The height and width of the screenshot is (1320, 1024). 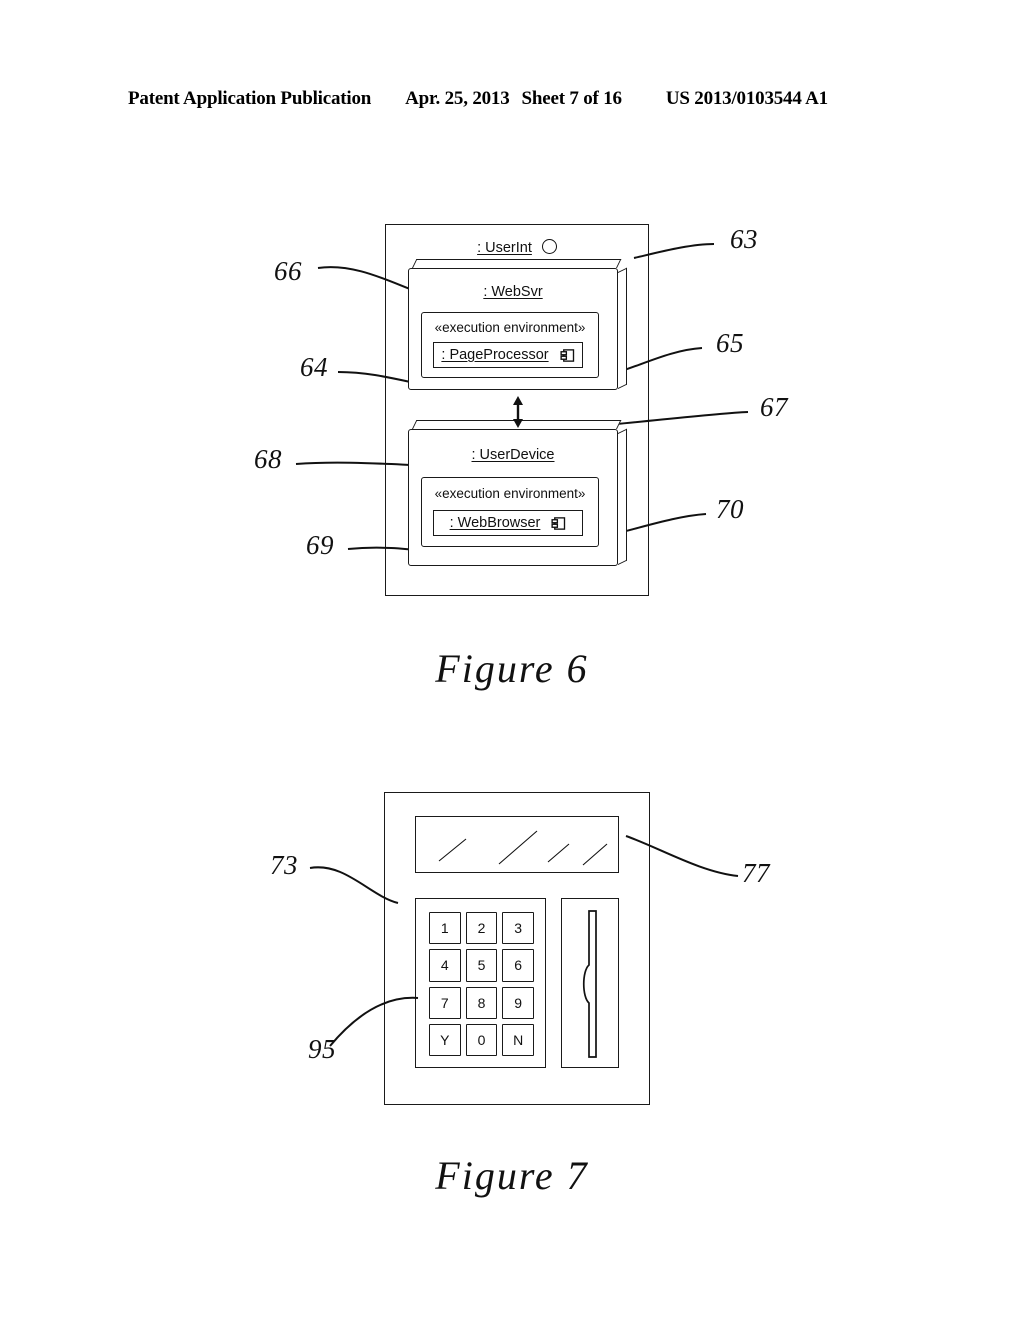 I want to click on webbrowser-label: : WebBrowser, so click(x=495, y=523).